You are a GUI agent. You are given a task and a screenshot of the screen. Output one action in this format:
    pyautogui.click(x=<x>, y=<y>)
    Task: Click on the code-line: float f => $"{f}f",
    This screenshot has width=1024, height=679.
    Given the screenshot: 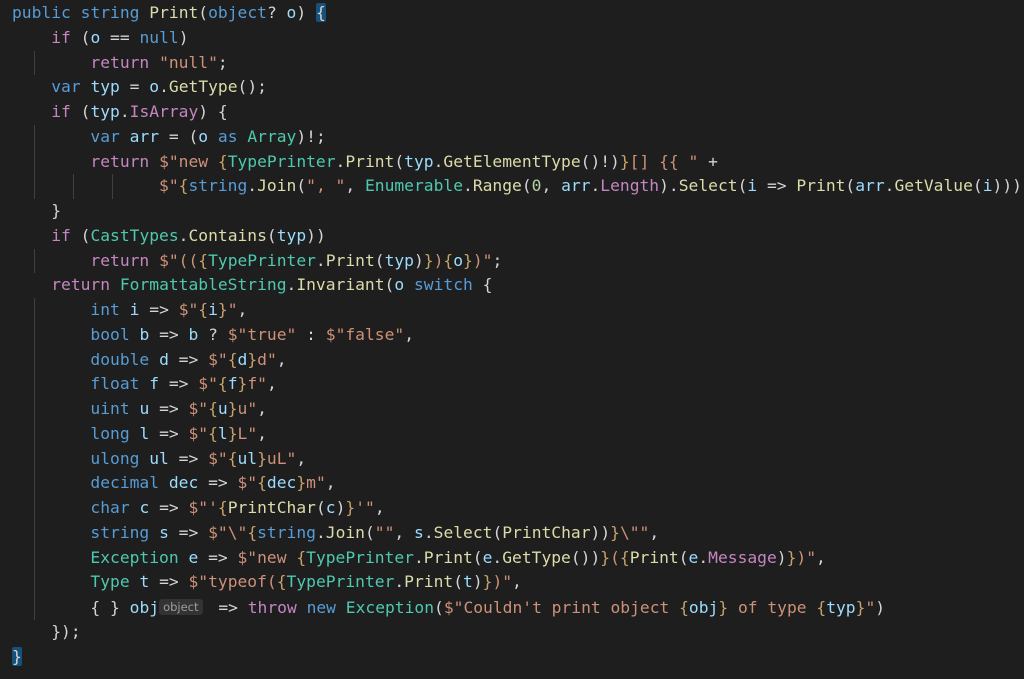 What is the action you would take?
    pyautogui.click(x=518, y=384)
    